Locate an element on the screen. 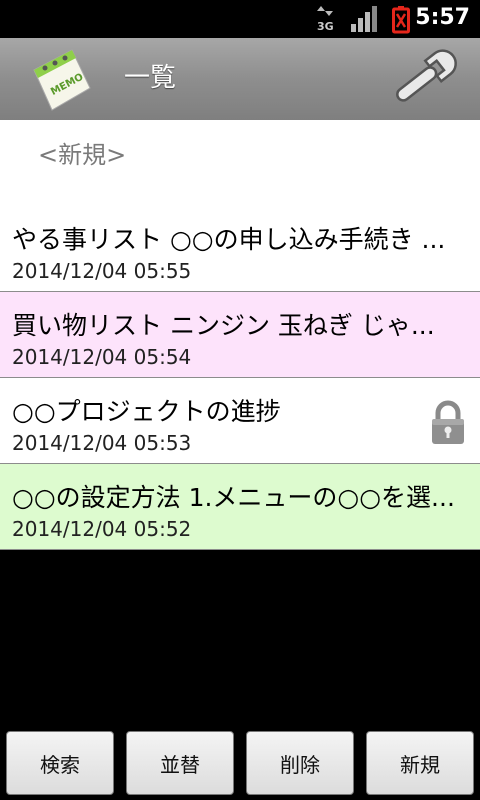 The width and height of the screenshot is (480, 800). status-clock: 5:57 is located at coordinates (442, 17).